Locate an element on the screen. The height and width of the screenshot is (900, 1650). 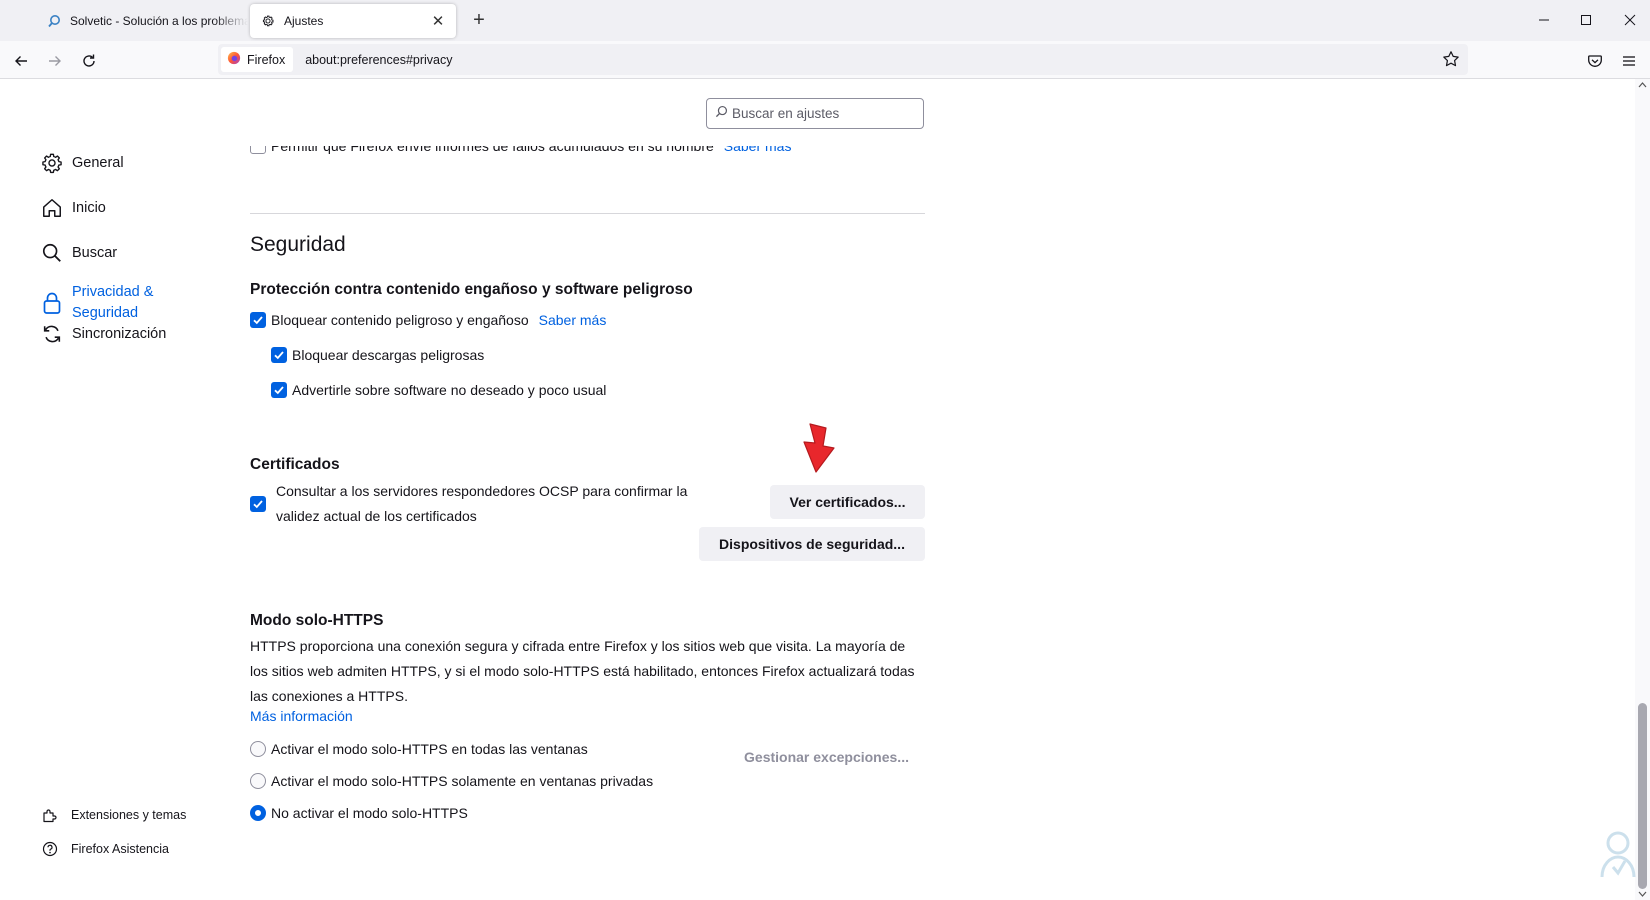
certificates-heading: Certificados is located at coordinates (295, 464).